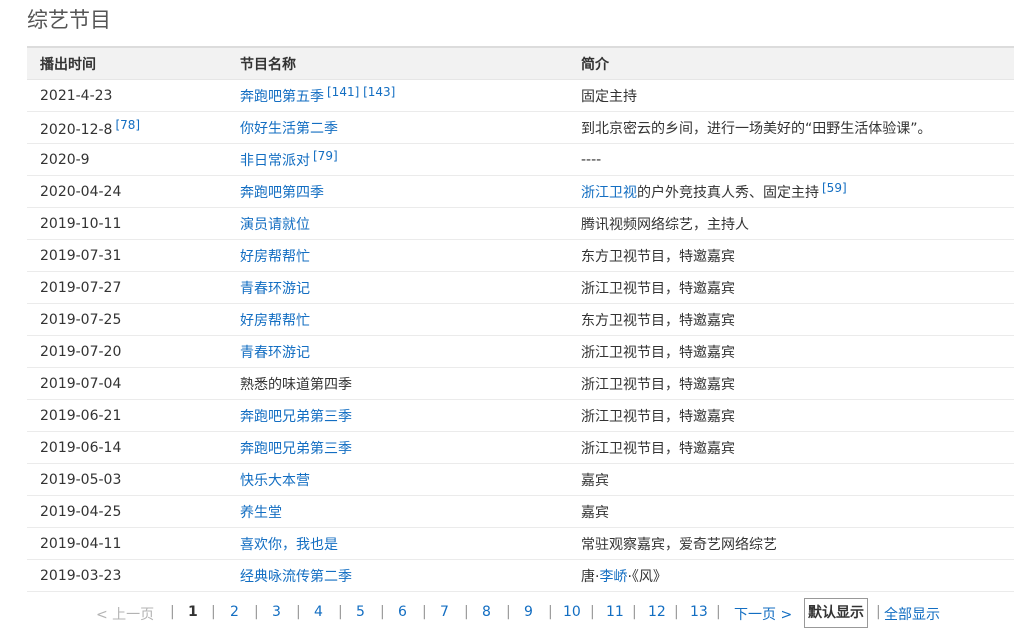  What do you see at coordinates (325, 156) in the screenshot?
I see `citation-ref: [79]` at bounding box center [325, 156].